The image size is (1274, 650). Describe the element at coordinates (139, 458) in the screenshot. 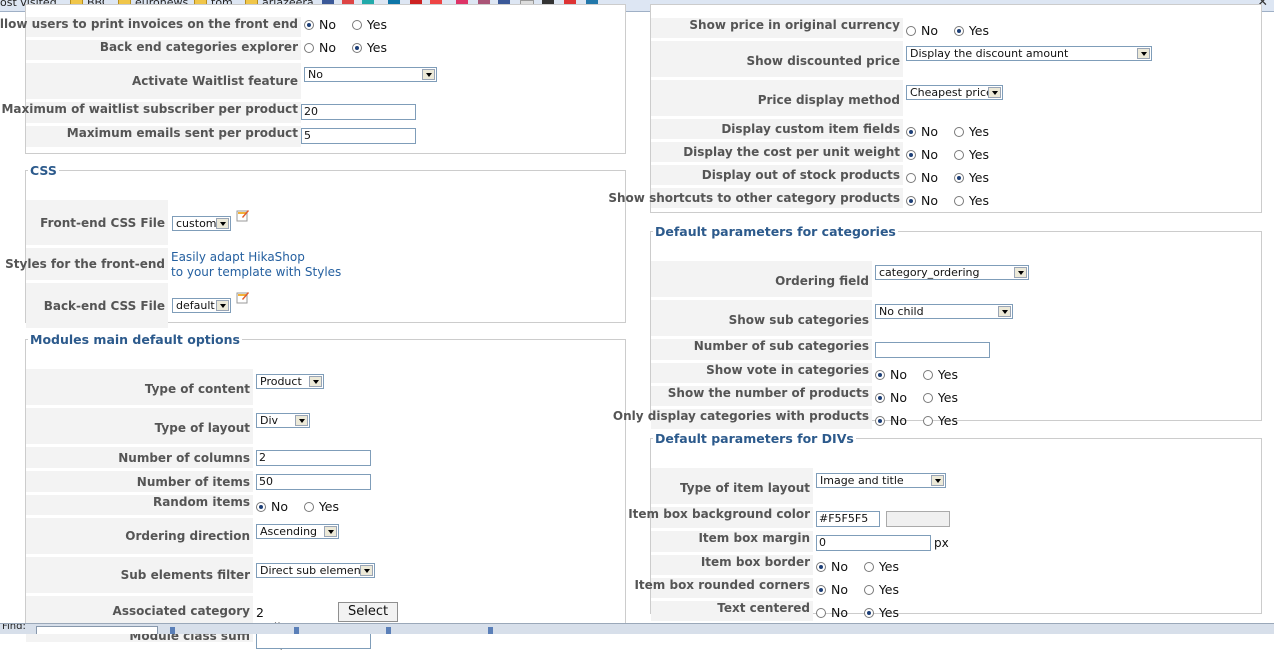

I see `columns-label: Number of columns` at that location.